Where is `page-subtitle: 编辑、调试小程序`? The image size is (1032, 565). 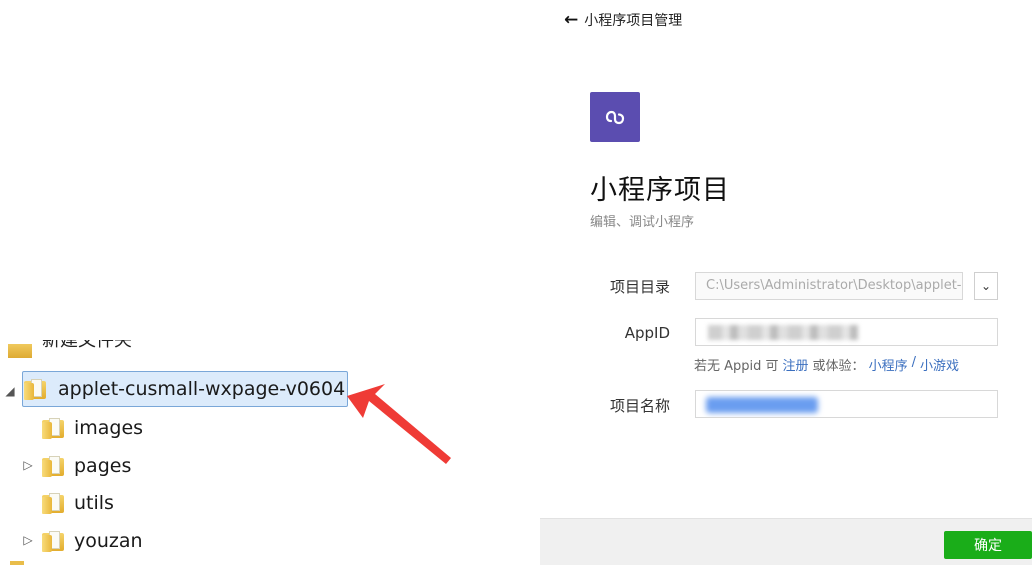
page-subtitle: 编辑、调试小程序 is located at coordinates (642, 222).